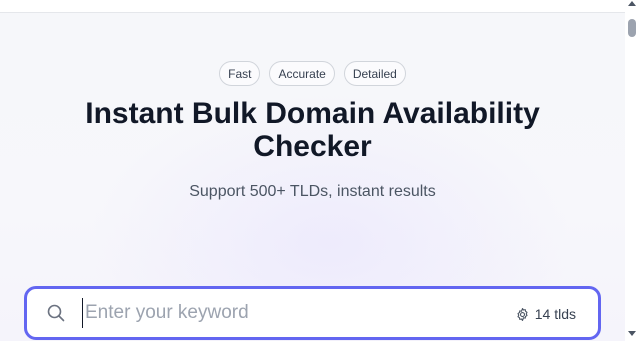 This screenshot has height=341, width=640. What do you see at coordinates (312, 6) in the screenshot?
I see `top-edge` at bounding box center [312, 6].